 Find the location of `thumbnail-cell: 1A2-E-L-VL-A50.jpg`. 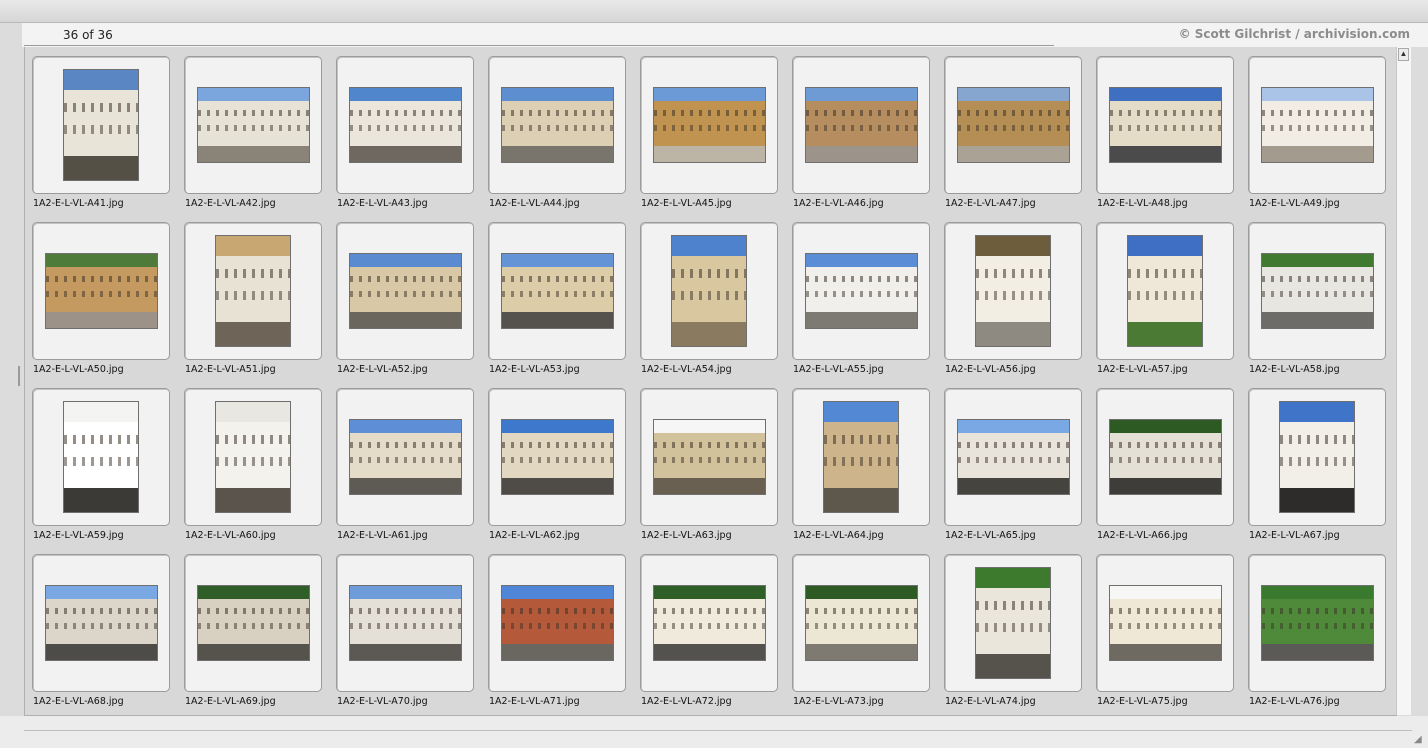

thumbnail-cell: 1A2-E-L-VL-A50.jpg is located at coordinates (97, 298).